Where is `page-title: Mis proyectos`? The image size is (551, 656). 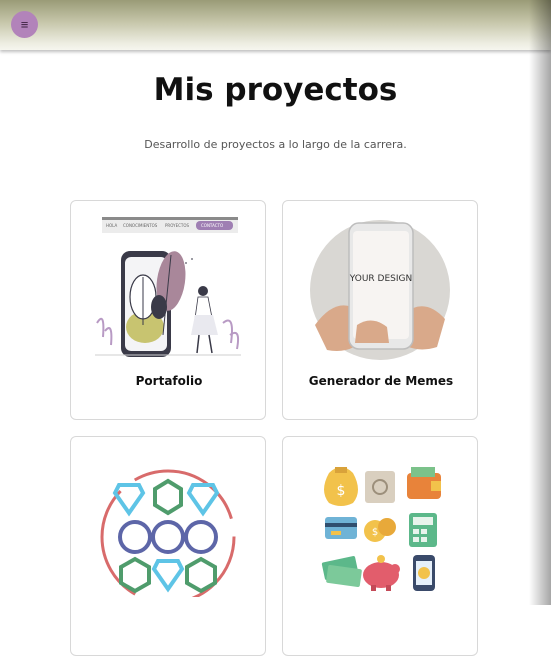
page-title: Mis proyectos is located at coordinates (275, 90).